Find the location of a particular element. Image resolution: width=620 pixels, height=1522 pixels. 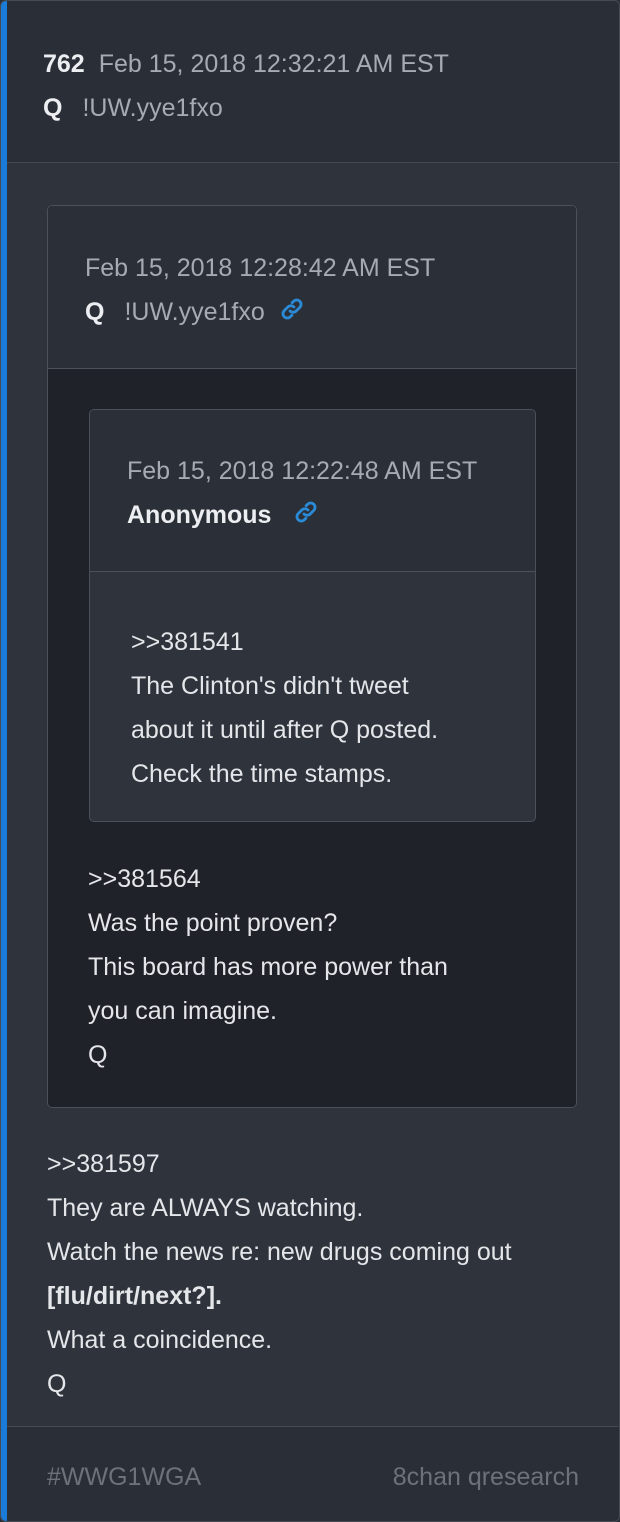

body-line: Was the point proven? is located at coordinates (213, 923).